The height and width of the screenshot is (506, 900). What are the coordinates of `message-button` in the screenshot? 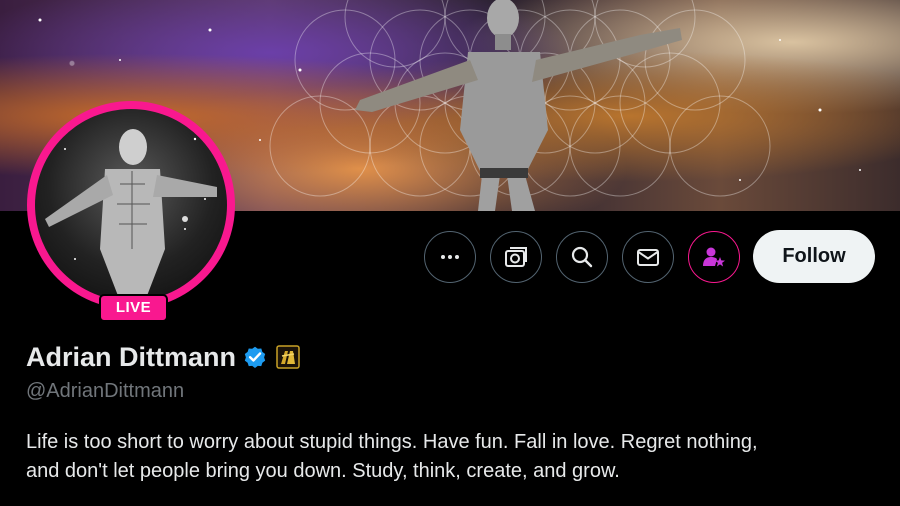 It's located at (648, 257).